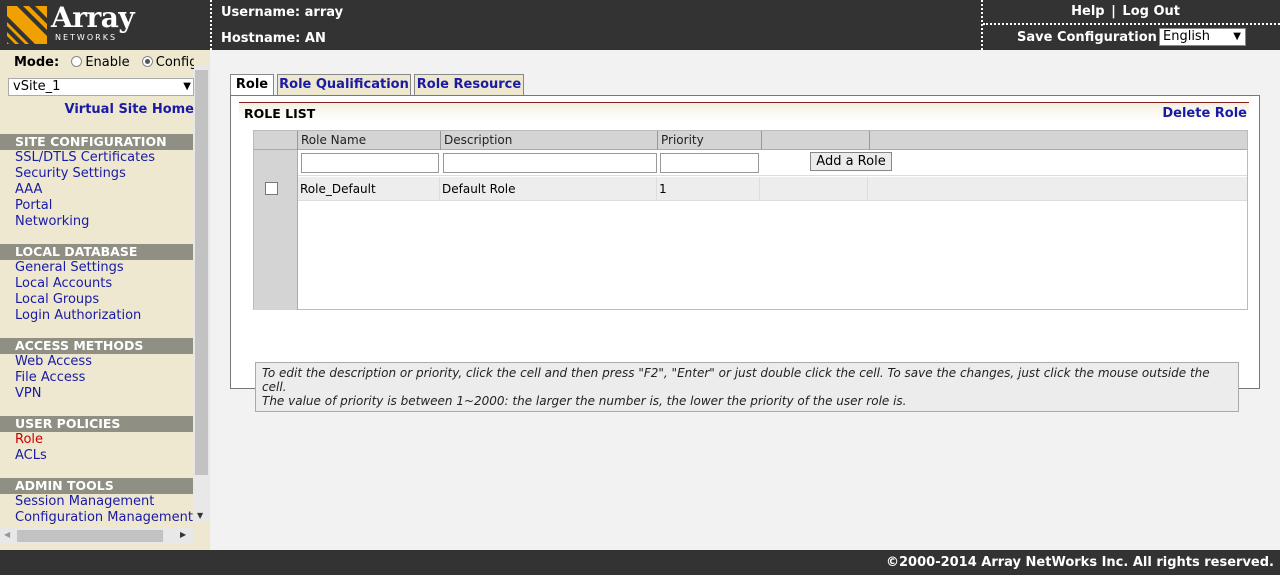 The width and height of the screenshot is (1280, 575). I want to click on nav-item-local-groups: Local Groups, so click(96, 300).